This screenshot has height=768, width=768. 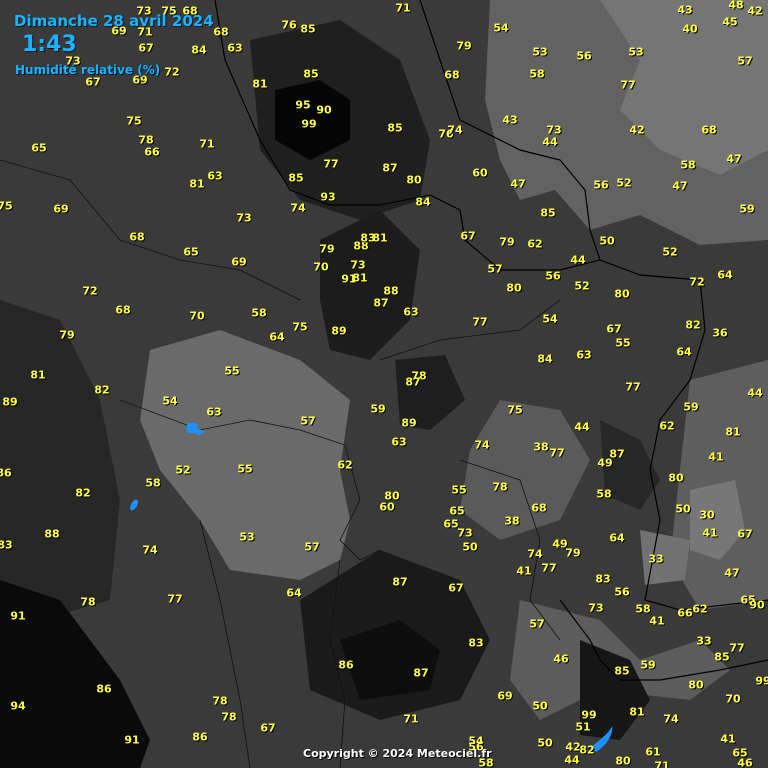 I want to click on station-value: 84, so click(x=199, y=50).